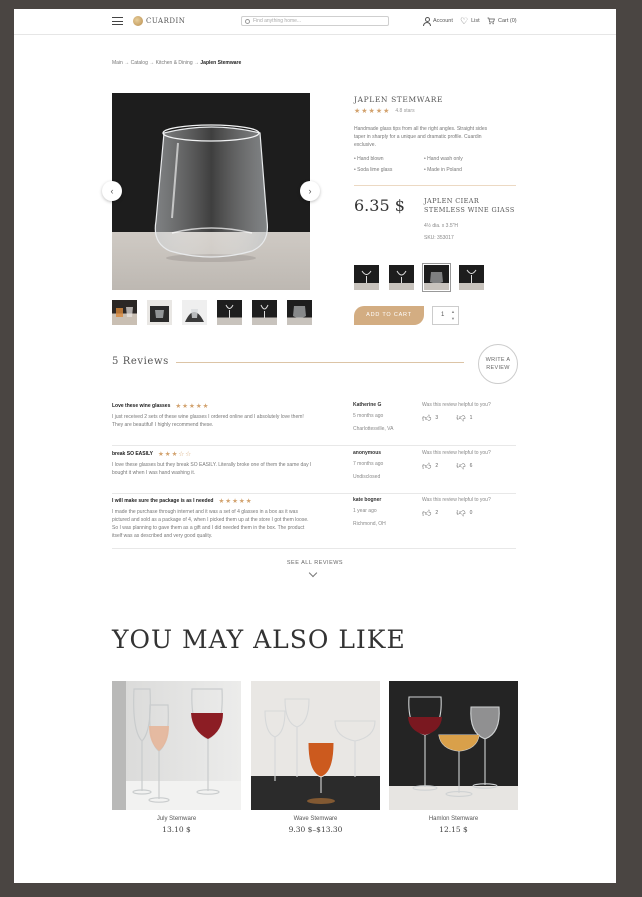 Image resolution: width=642 pixels, height=897 pixels. What do you see at coordinates (436, 277) in the screenshot?
I see `variant-option-selected` at bounding box center [436, 277].